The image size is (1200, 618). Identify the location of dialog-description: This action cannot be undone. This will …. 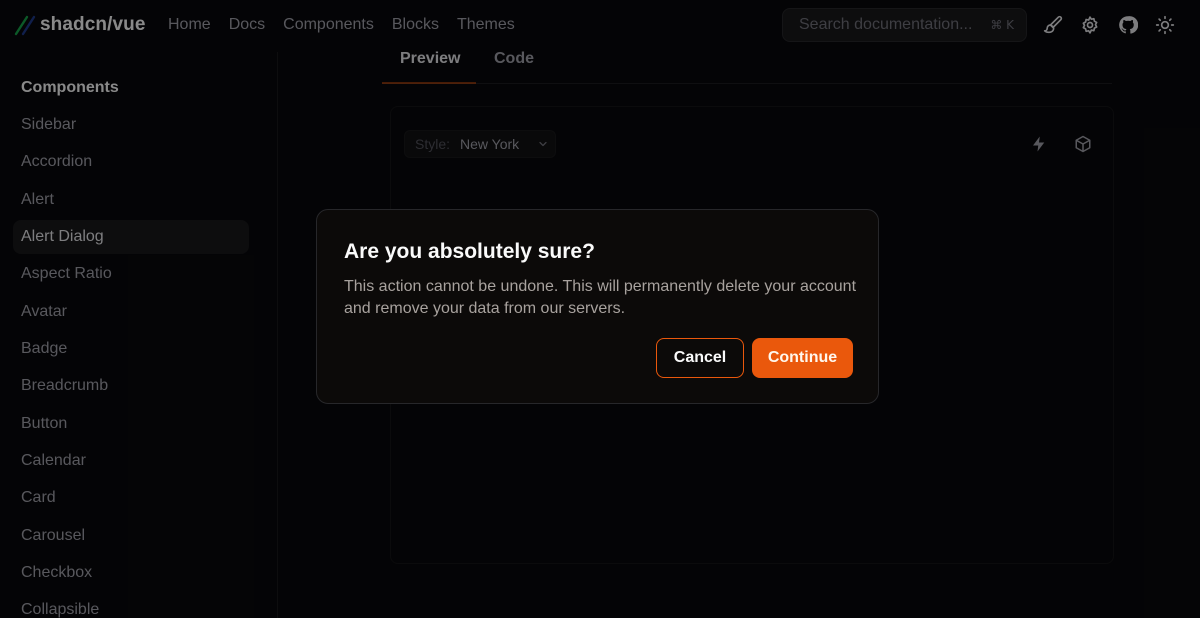
(600, 297).